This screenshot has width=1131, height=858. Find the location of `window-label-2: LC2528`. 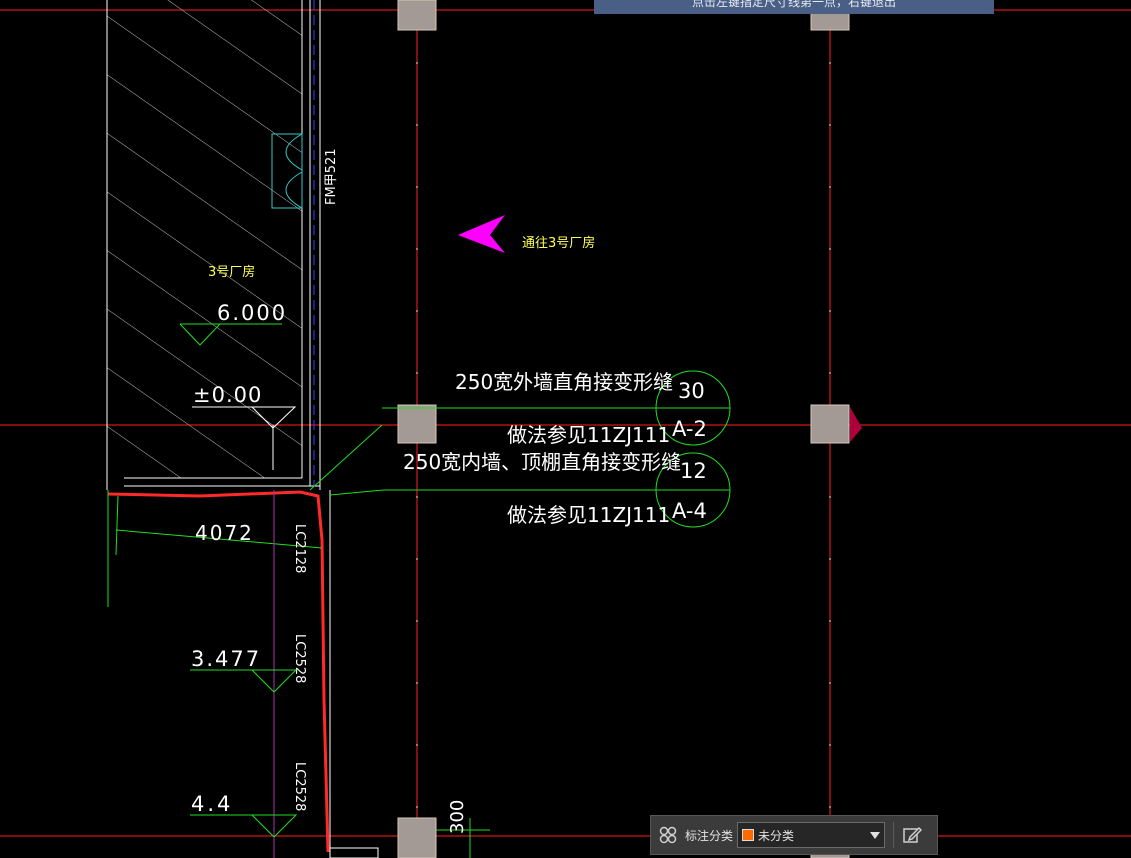

window-label-2: LC2528 is located at coordinates (299, 658).